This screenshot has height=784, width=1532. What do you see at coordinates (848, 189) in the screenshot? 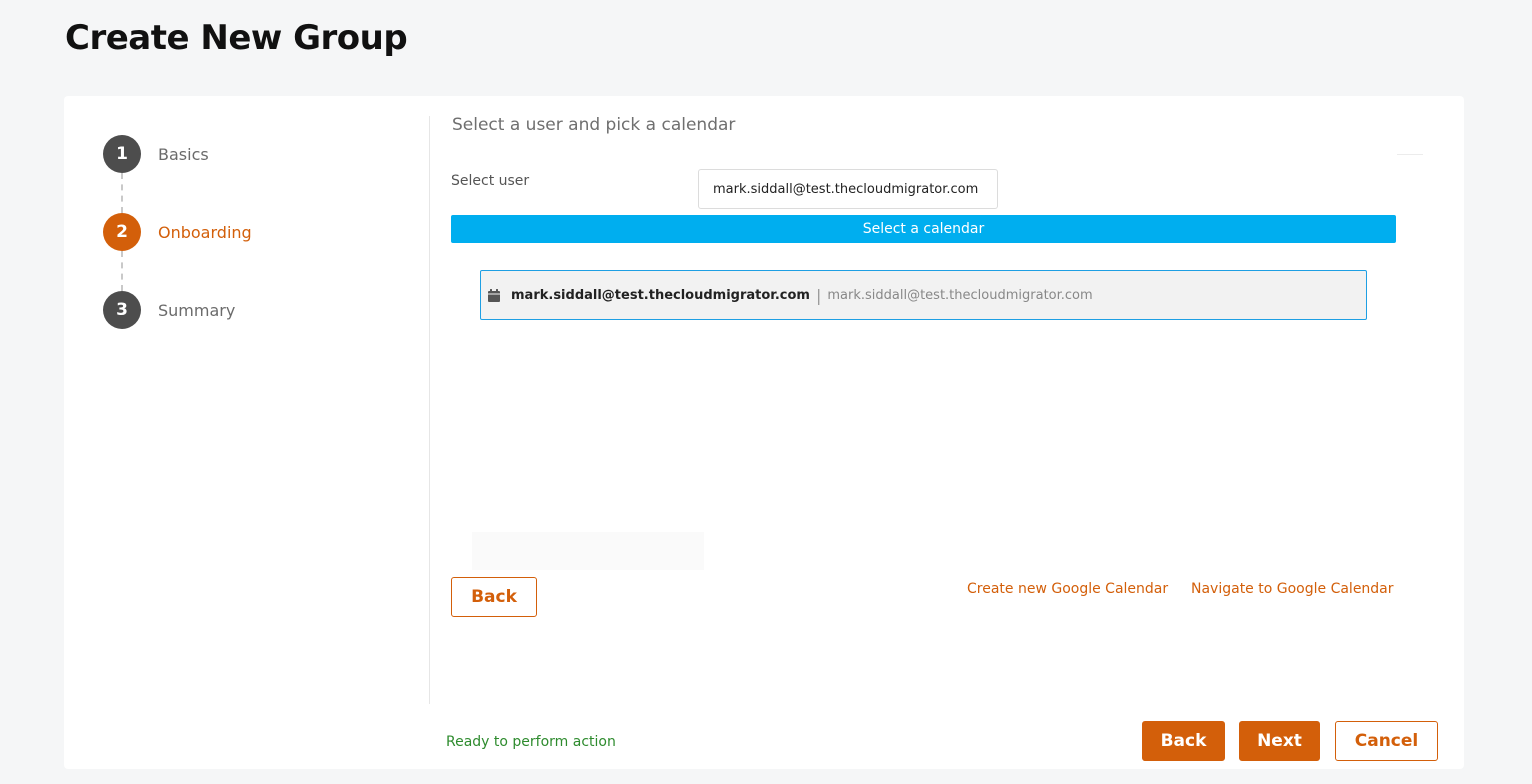
I see `select-user-input` at bounding box center [848, 189].